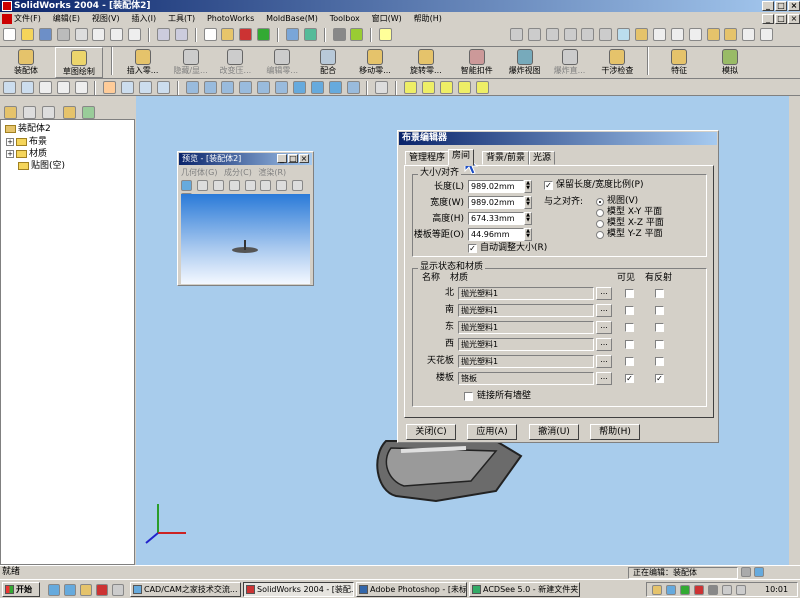  Describe the element at coordinates (110, 87) in the screenshot. I see `part-icon` at that location.